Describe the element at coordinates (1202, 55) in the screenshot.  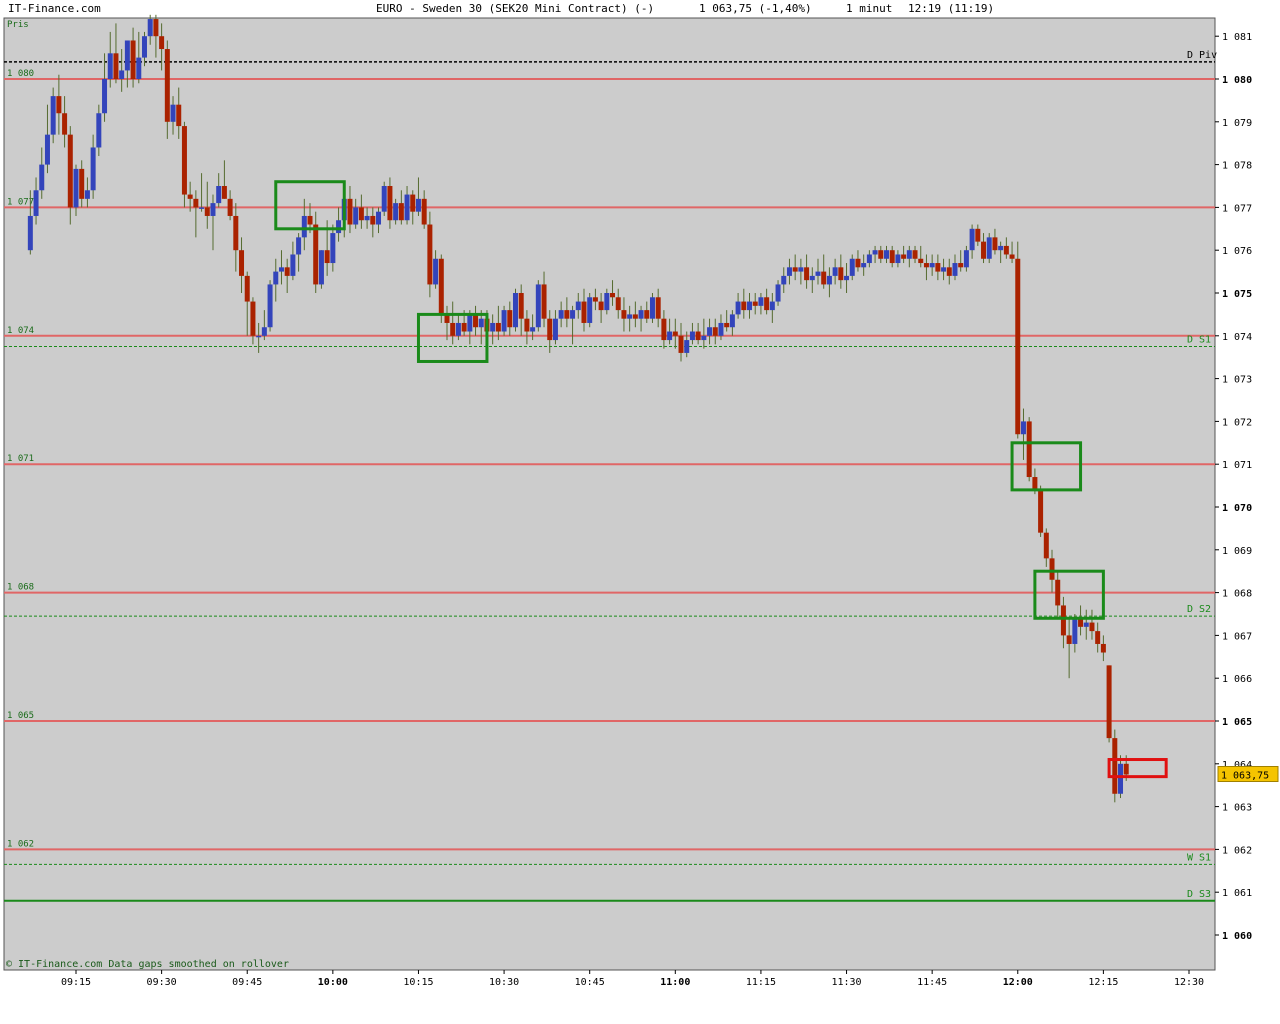
I see `pivot-label: D Piv` at that location.